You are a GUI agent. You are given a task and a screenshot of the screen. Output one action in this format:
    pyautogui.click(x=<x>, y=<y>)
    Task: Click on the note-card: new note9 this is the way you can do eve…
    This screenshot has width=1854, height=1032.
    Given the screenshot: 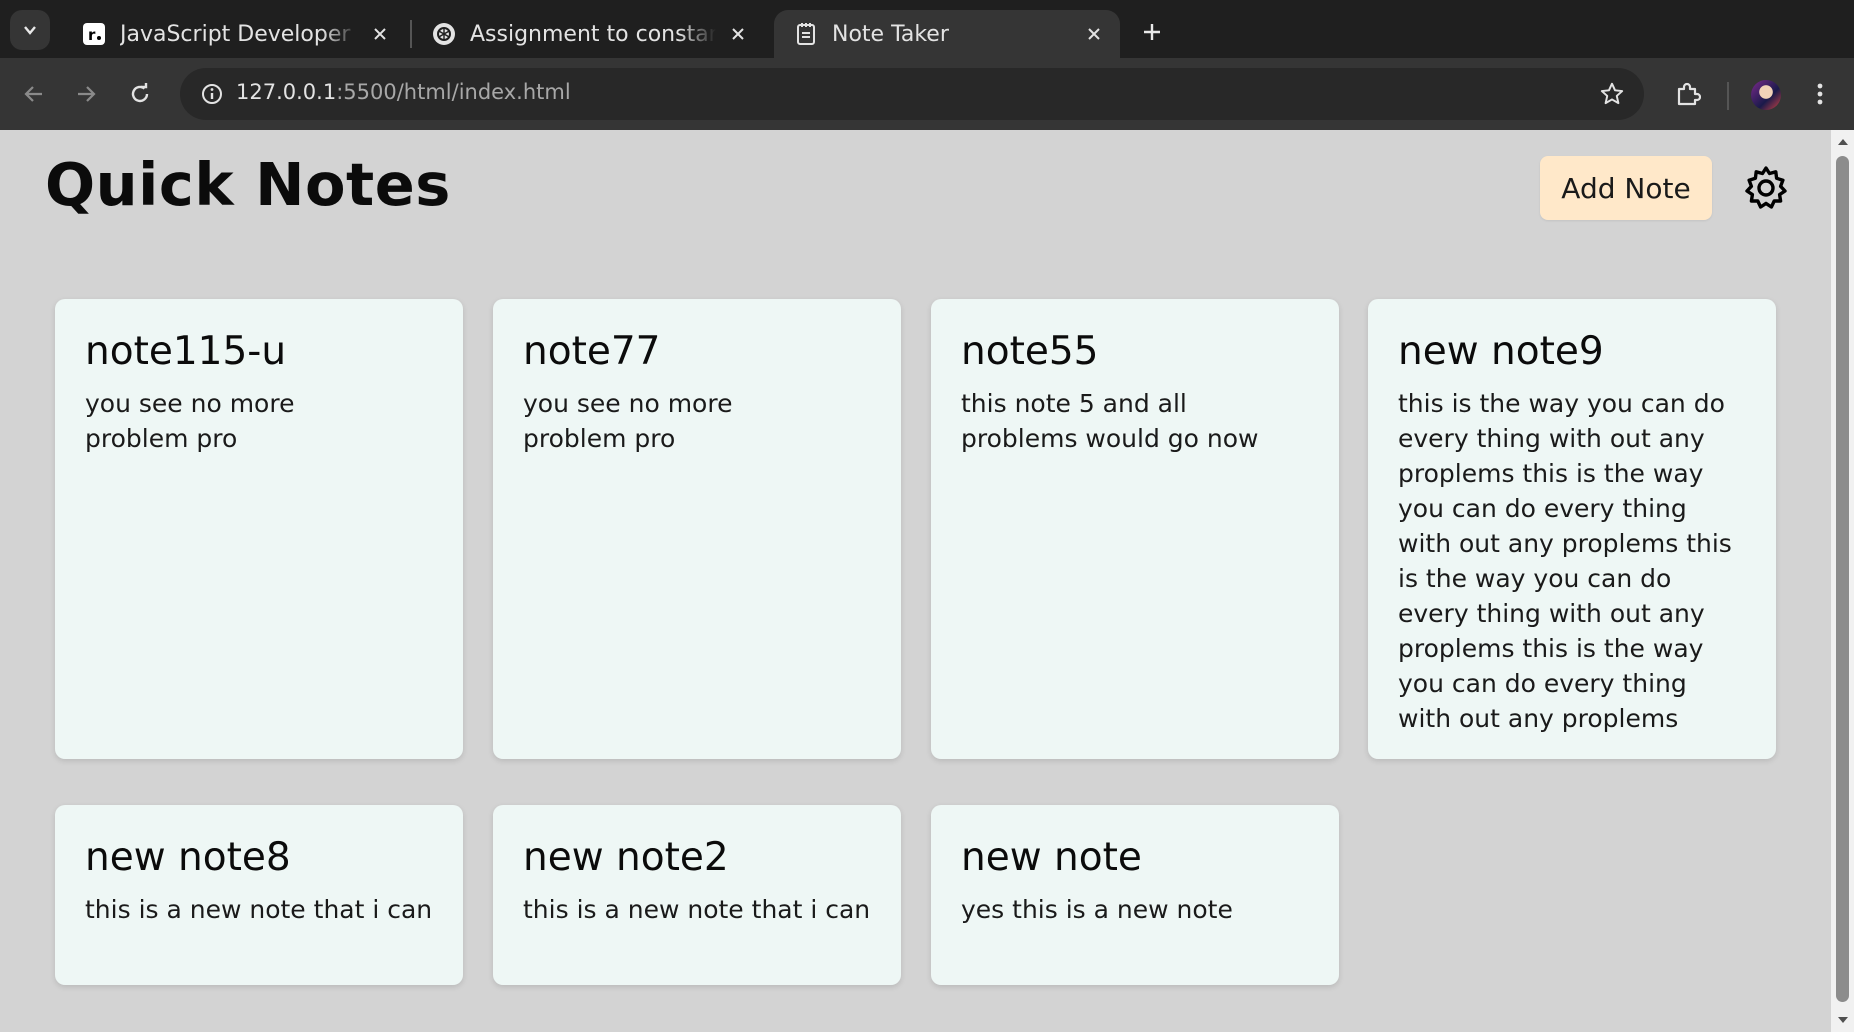 What is the action you would take?
    pyautogui.click(x=1572, y=529)
    